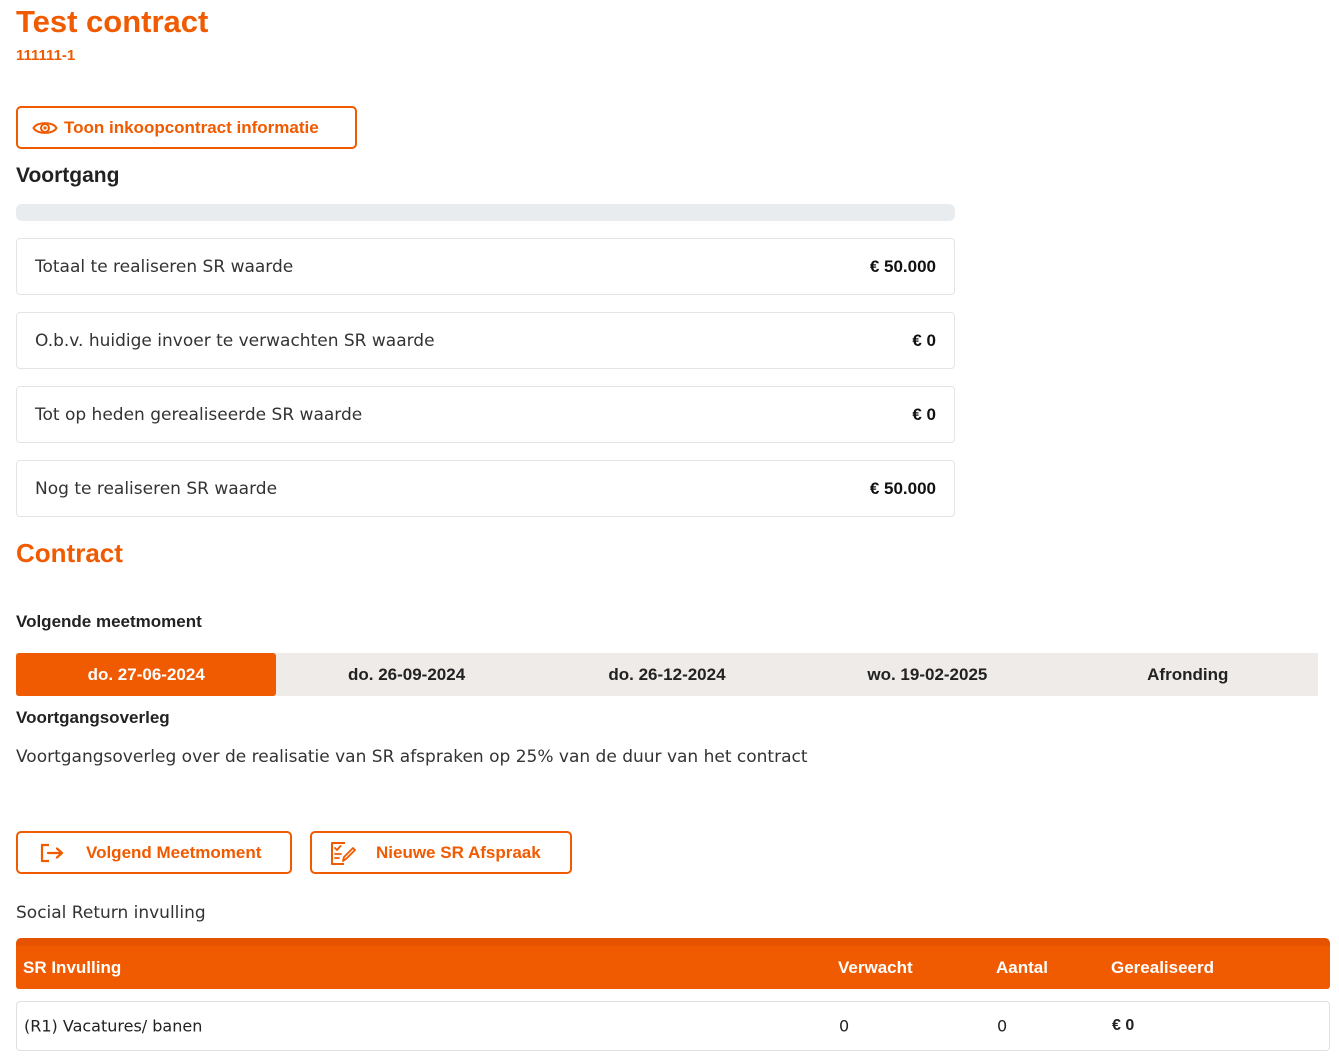 This screenshot has width=1339, height=1057. What do you see at coordinates (112, 21) in the screenshot?
I see `page-title: Test contract` at bounding box center [112, 21].